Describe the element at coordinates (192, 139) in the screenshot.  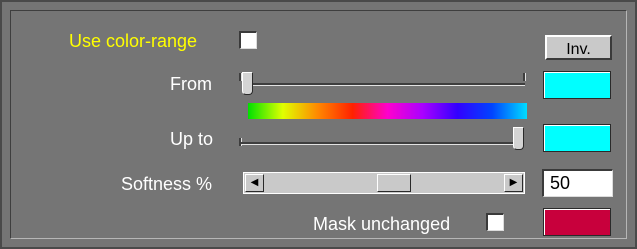
I see `up-to-label: Up to` at that location.